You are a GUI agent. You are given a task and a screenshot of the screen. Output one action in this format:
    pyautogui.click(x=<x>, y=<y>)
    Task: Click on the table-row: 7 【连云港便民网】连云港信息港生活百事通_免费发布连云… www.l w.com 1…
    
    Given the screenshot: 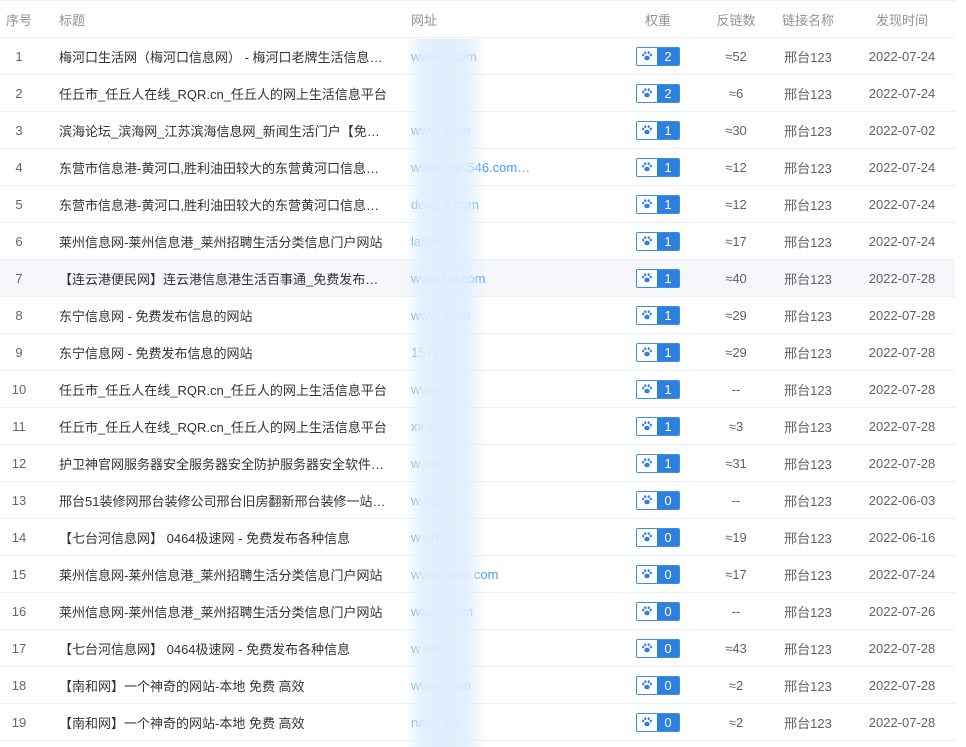 What is the action you would take?
    pyautogui.click(x=477, y=278)
    